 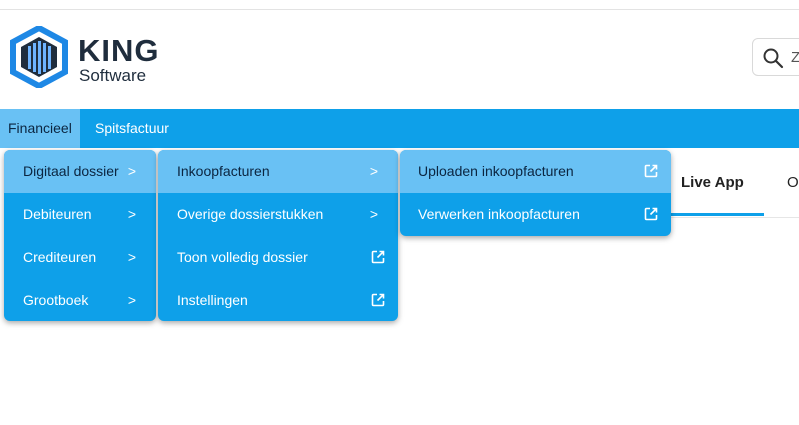 I want to click on tab-next: O, so click(x=793, y=182).